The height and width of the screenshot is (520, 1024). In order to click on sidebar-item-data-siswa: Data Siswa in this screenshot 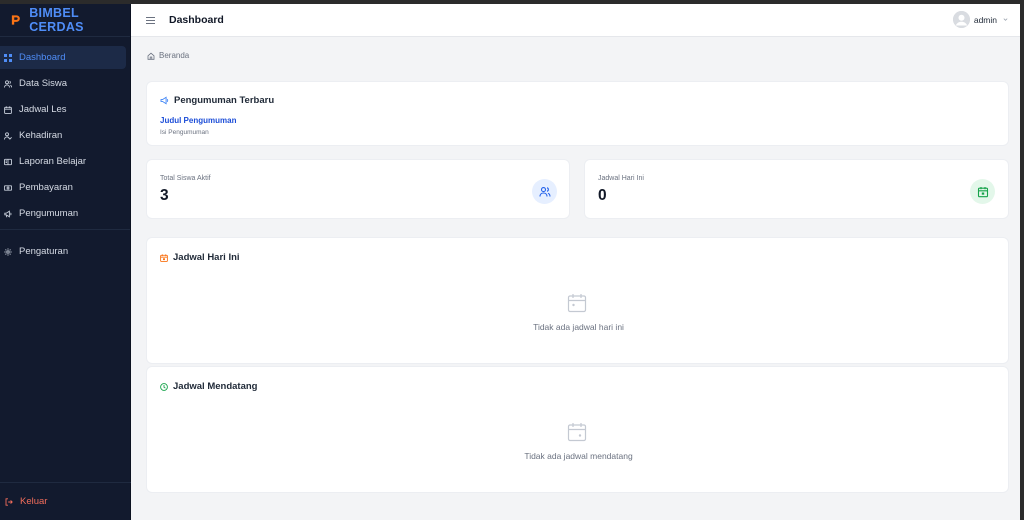, I will do `click(63, 83)`.